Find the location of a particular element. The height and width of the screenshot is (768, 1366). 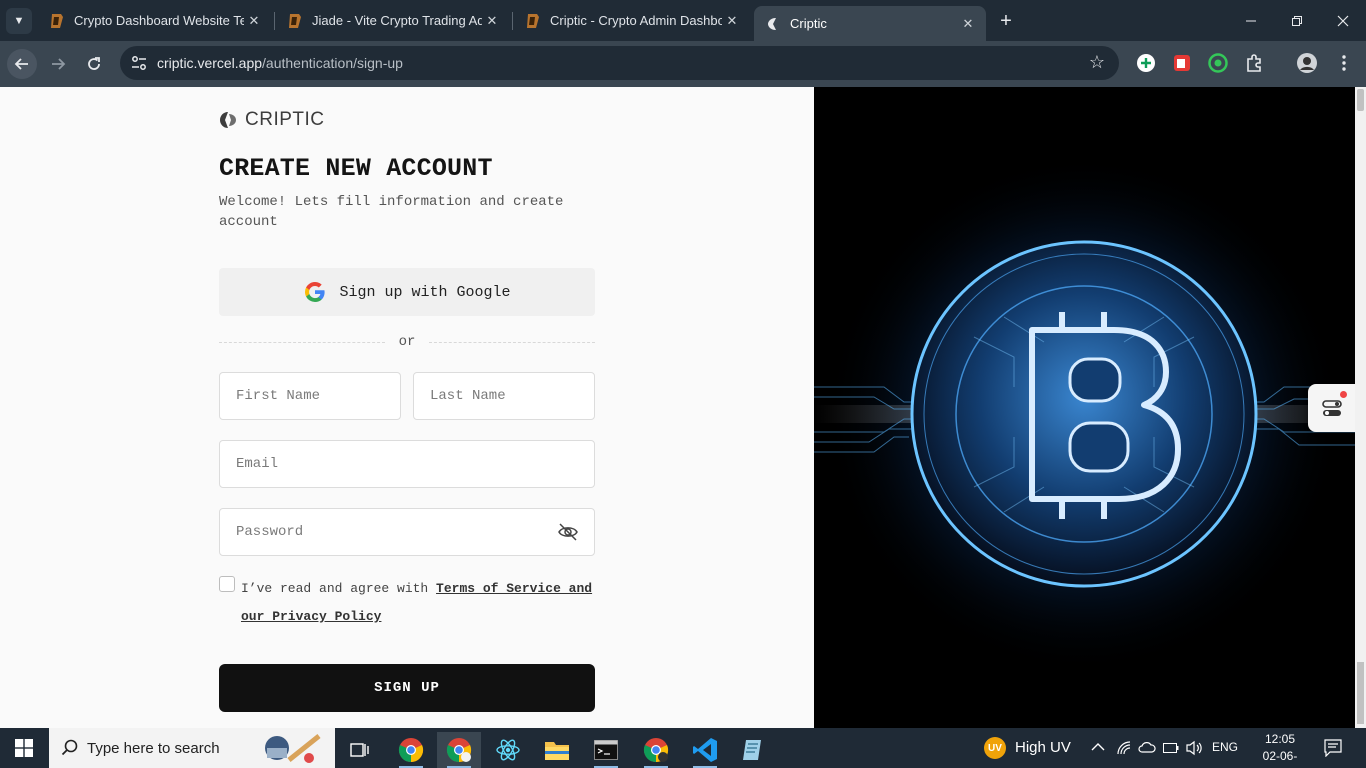

task-view-button is located at coordinates (360, 750).